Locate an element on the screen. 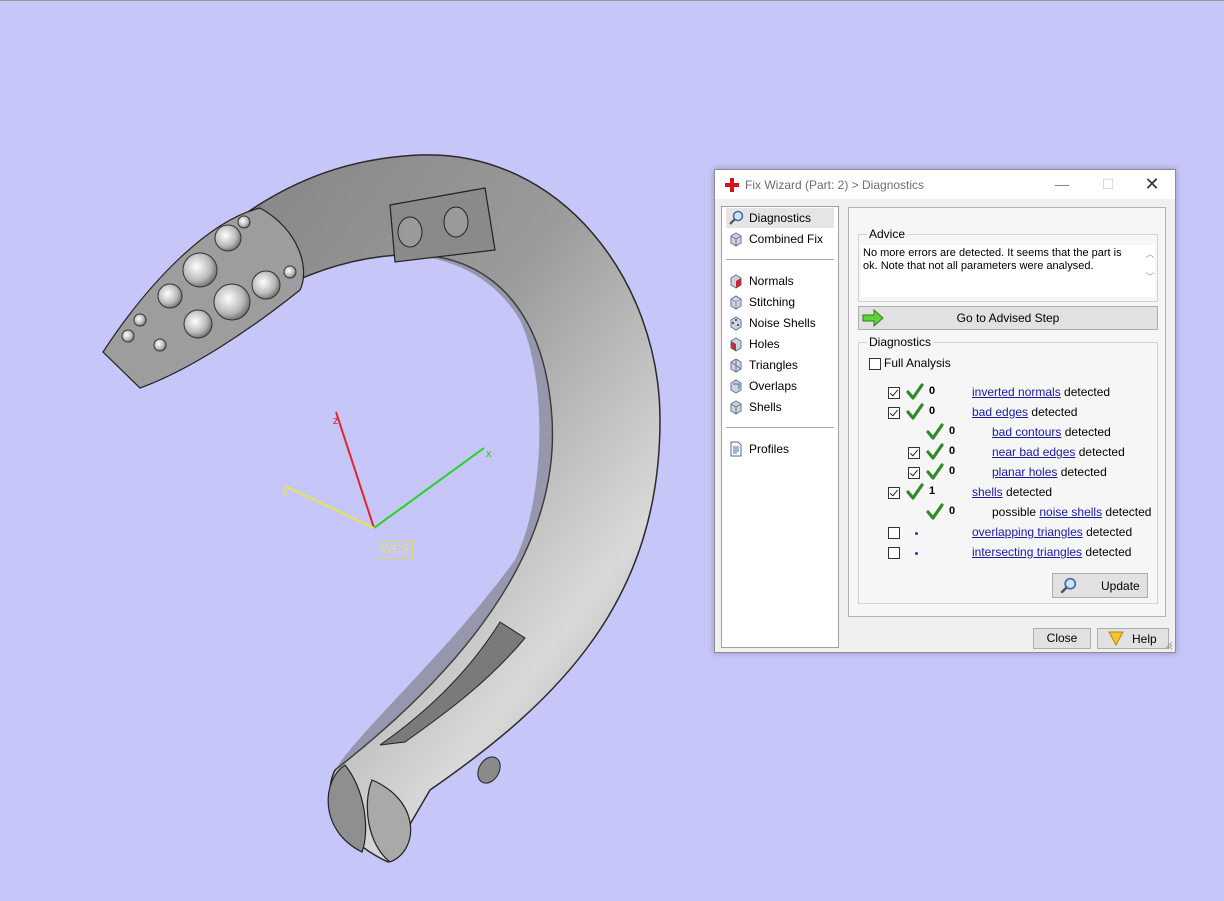  full-analysis-label: Full Analysis is located at coordinates (917, 363).